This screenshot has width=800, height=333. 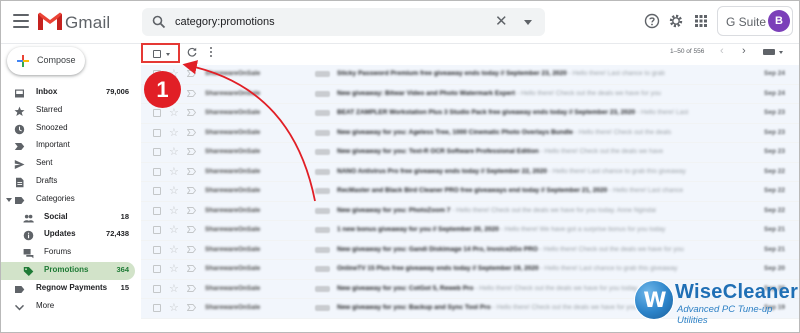 I want to click on more-actions-icon, so click(x=211, y=52).